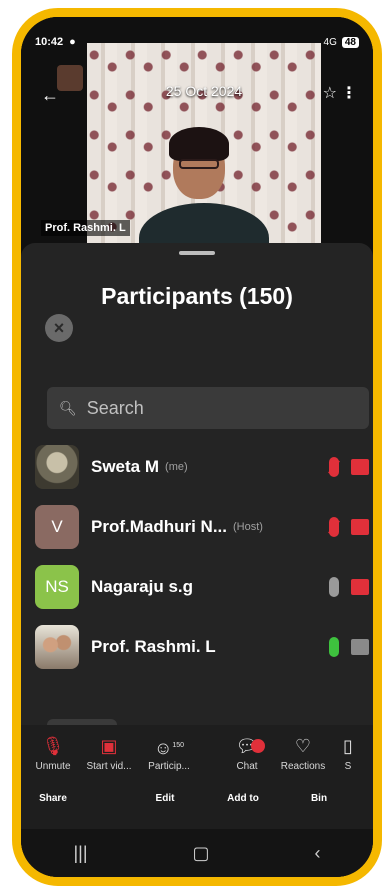 The height and width of the screenshot is (890, 389). I want to click on unmute-button: 🎙︎ Unmute, so click(53, 753).